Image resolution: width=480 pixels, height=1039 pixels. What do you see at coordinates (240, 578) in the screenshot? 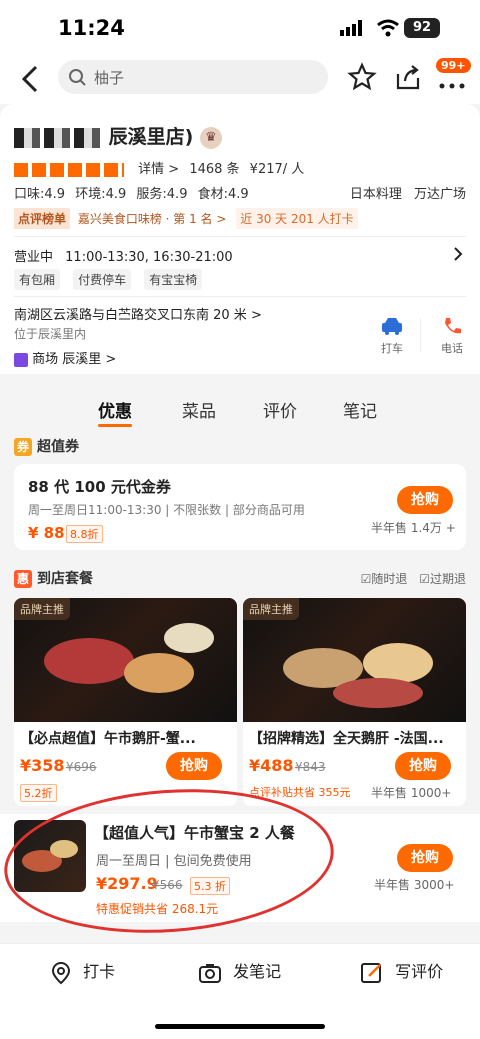
I see `package-section-header: 惠到店套餐 ☑随时退 ☑过期退` at bounding box center [240, 578].